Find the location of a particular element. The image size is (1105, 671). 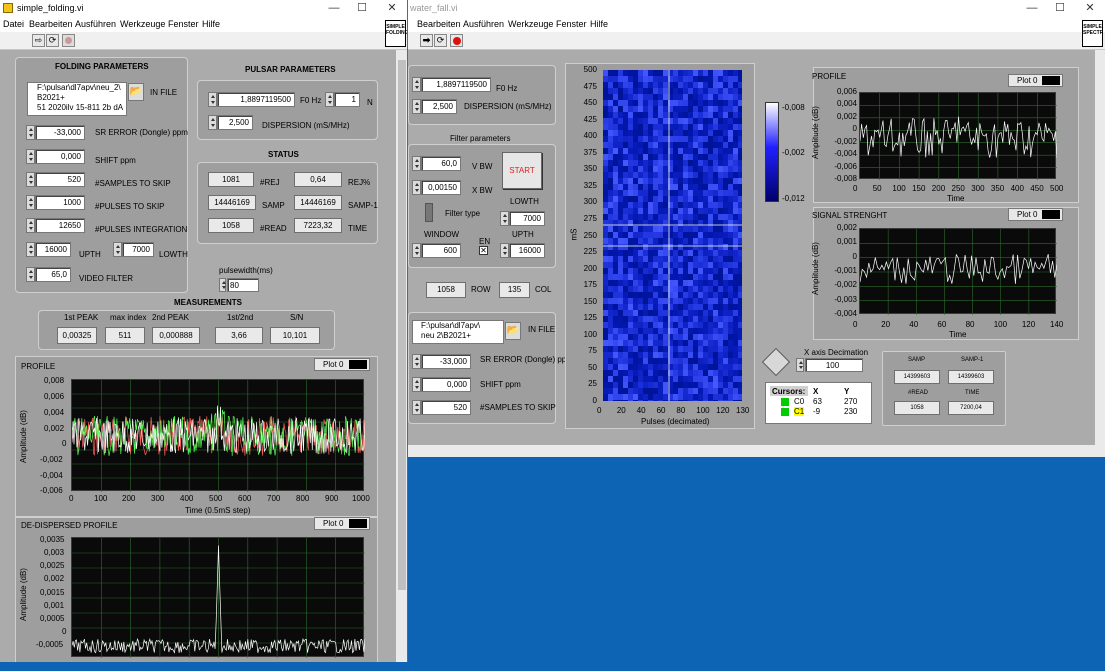

pulses-skip-field: 1000 is located at coordinates (60, 202).